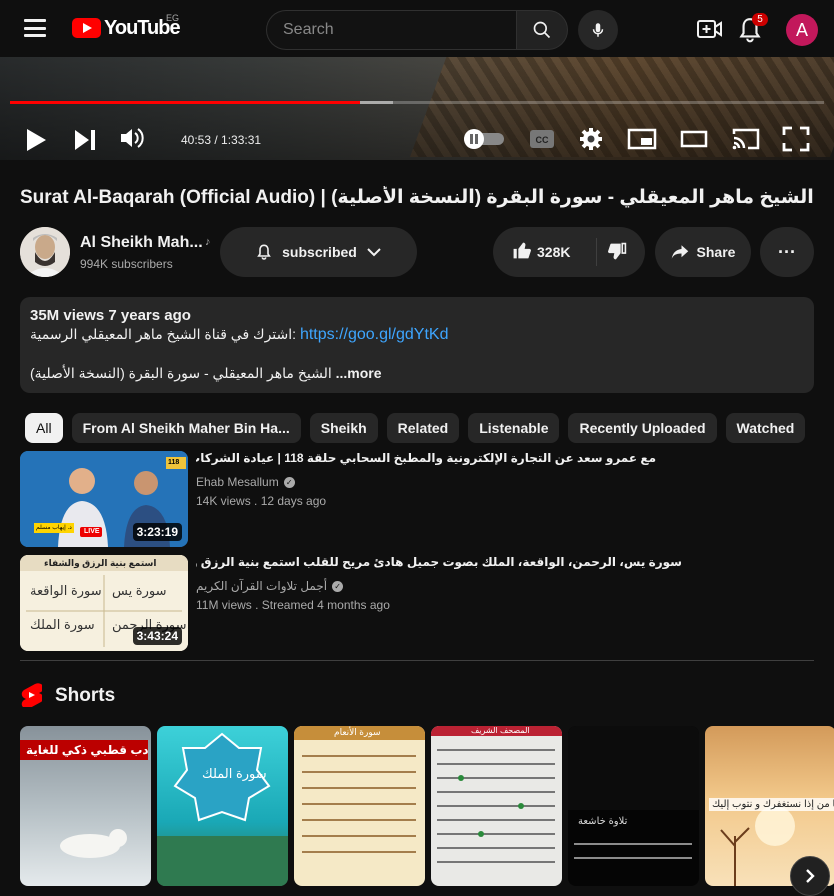 The width and height of the screenshot is (834, 896). I want to click on more-actions-button: ···, so click(787, 252).